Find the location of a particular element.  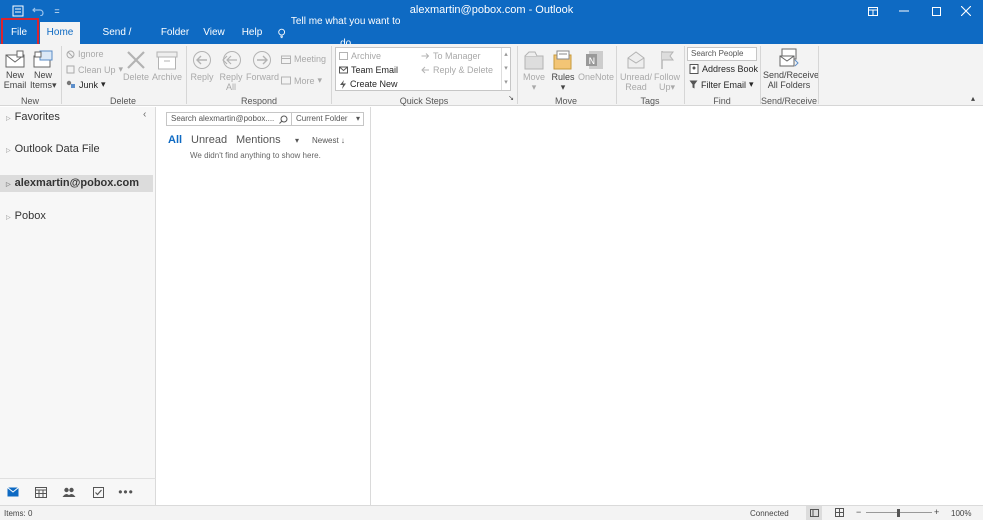

folder-pobox: ▷ Pobox is located at coordinates (26, 216).